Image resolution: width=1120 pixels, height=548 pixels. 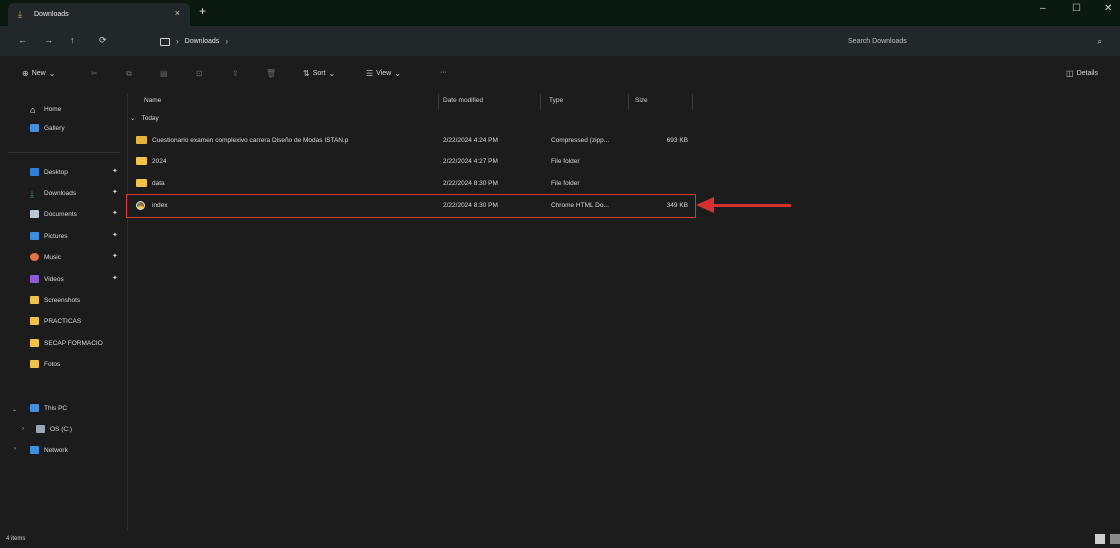 I want to click on computer-icon, so click(x=165, y=41).